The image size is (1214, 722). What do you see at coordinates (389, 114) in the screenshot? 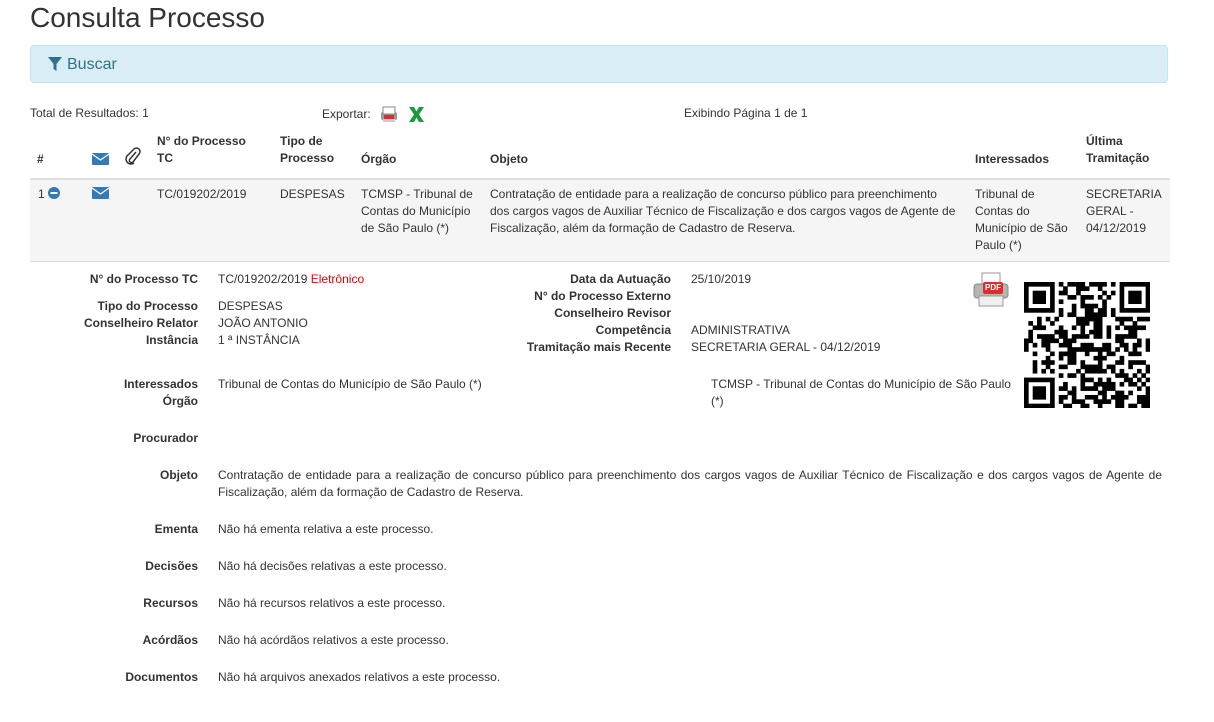
I see `export-pdf-icon` at bounding box center [389, 114].